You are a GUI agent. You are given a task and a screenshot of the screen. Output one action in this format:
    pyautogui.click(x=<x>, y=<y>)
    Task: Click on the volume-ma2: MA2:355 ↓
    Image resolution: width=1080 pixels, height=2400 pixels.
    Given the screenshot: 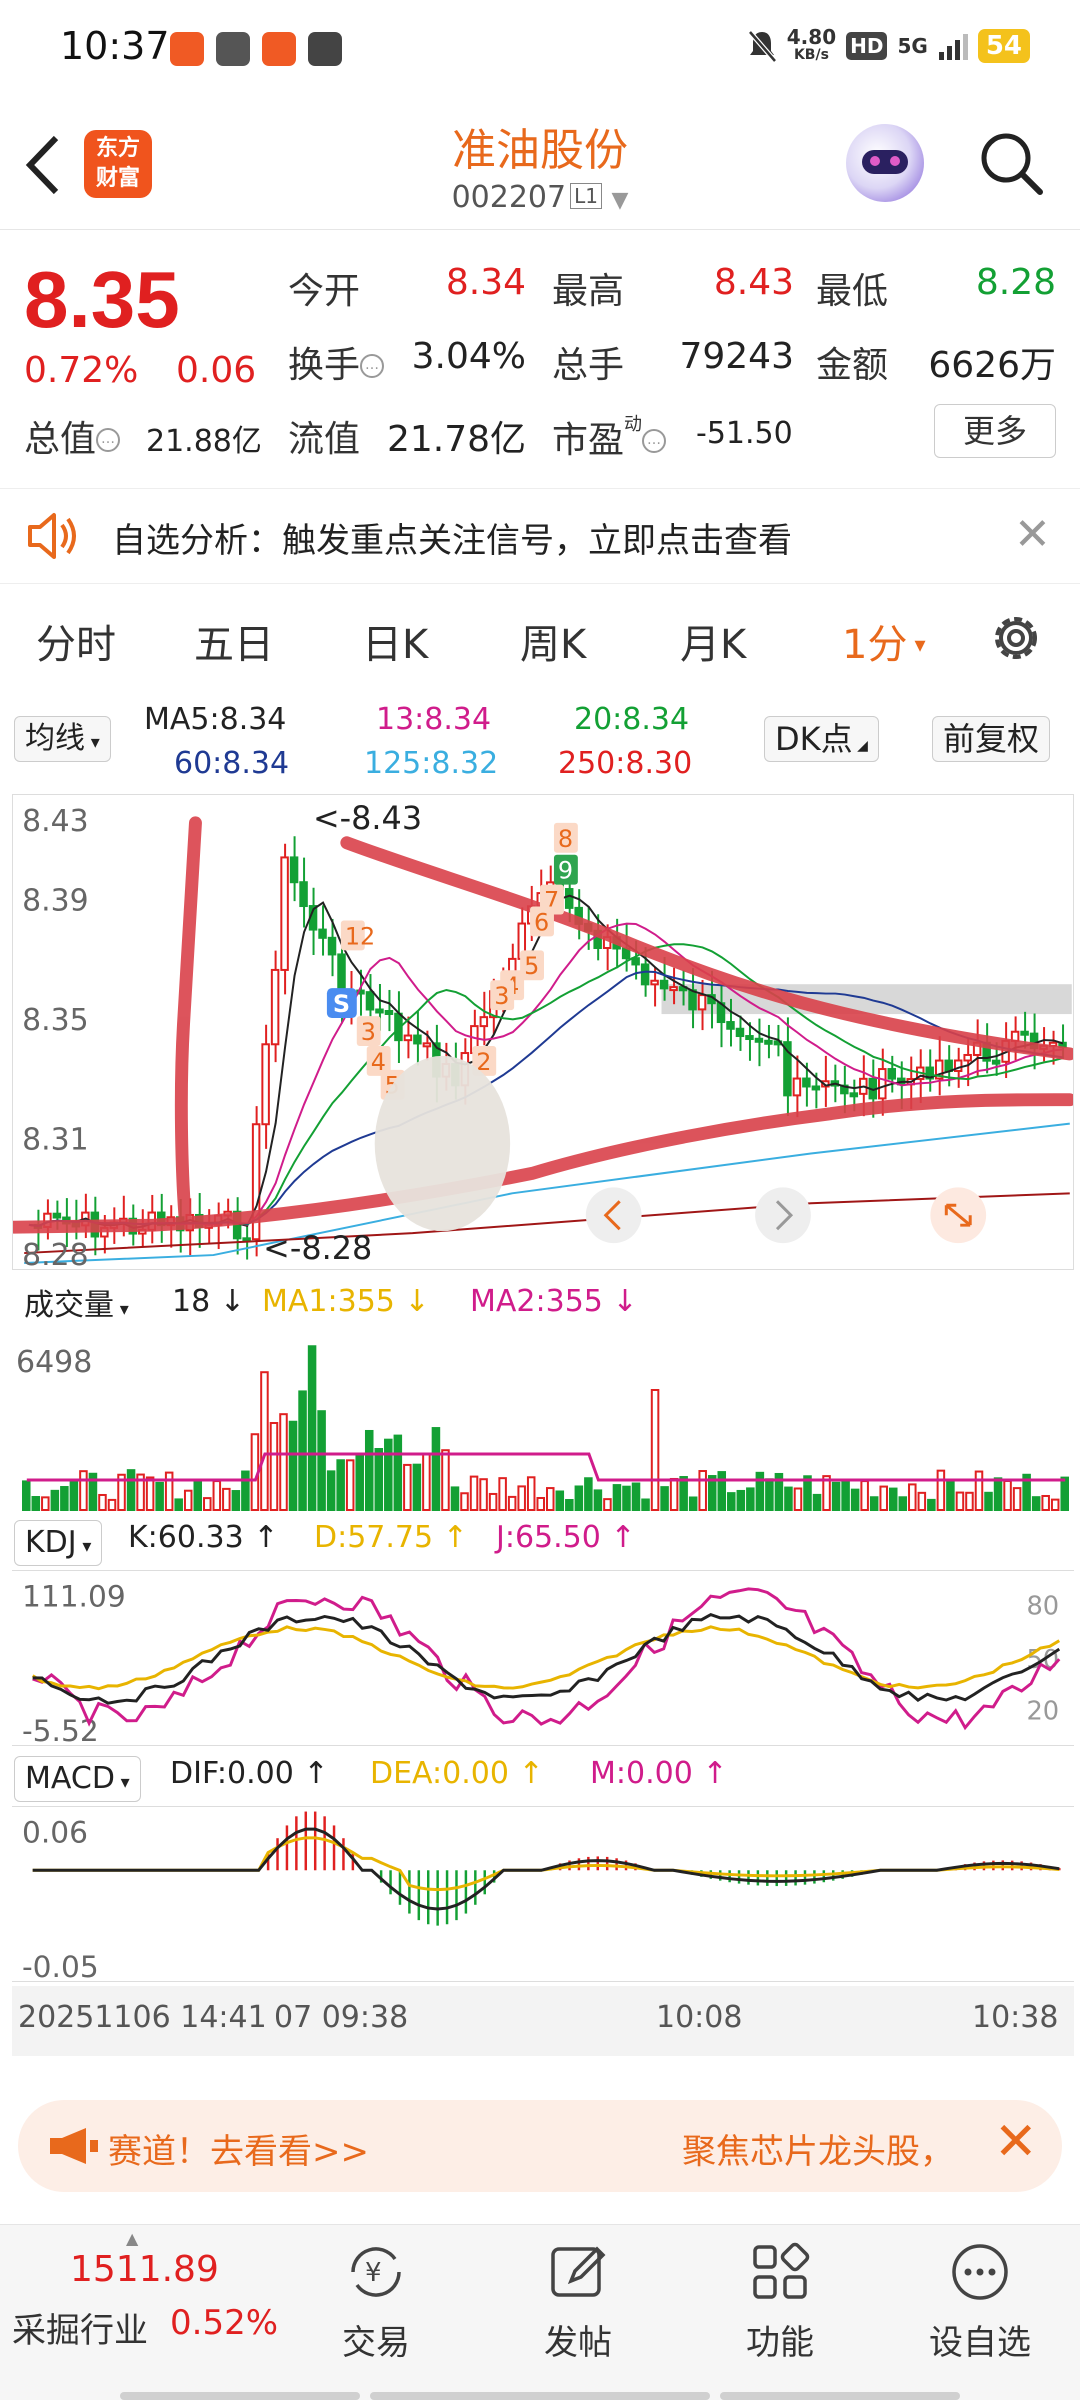 What is the action you would take?
    pyautogui.click(x=554, y=1301)
    